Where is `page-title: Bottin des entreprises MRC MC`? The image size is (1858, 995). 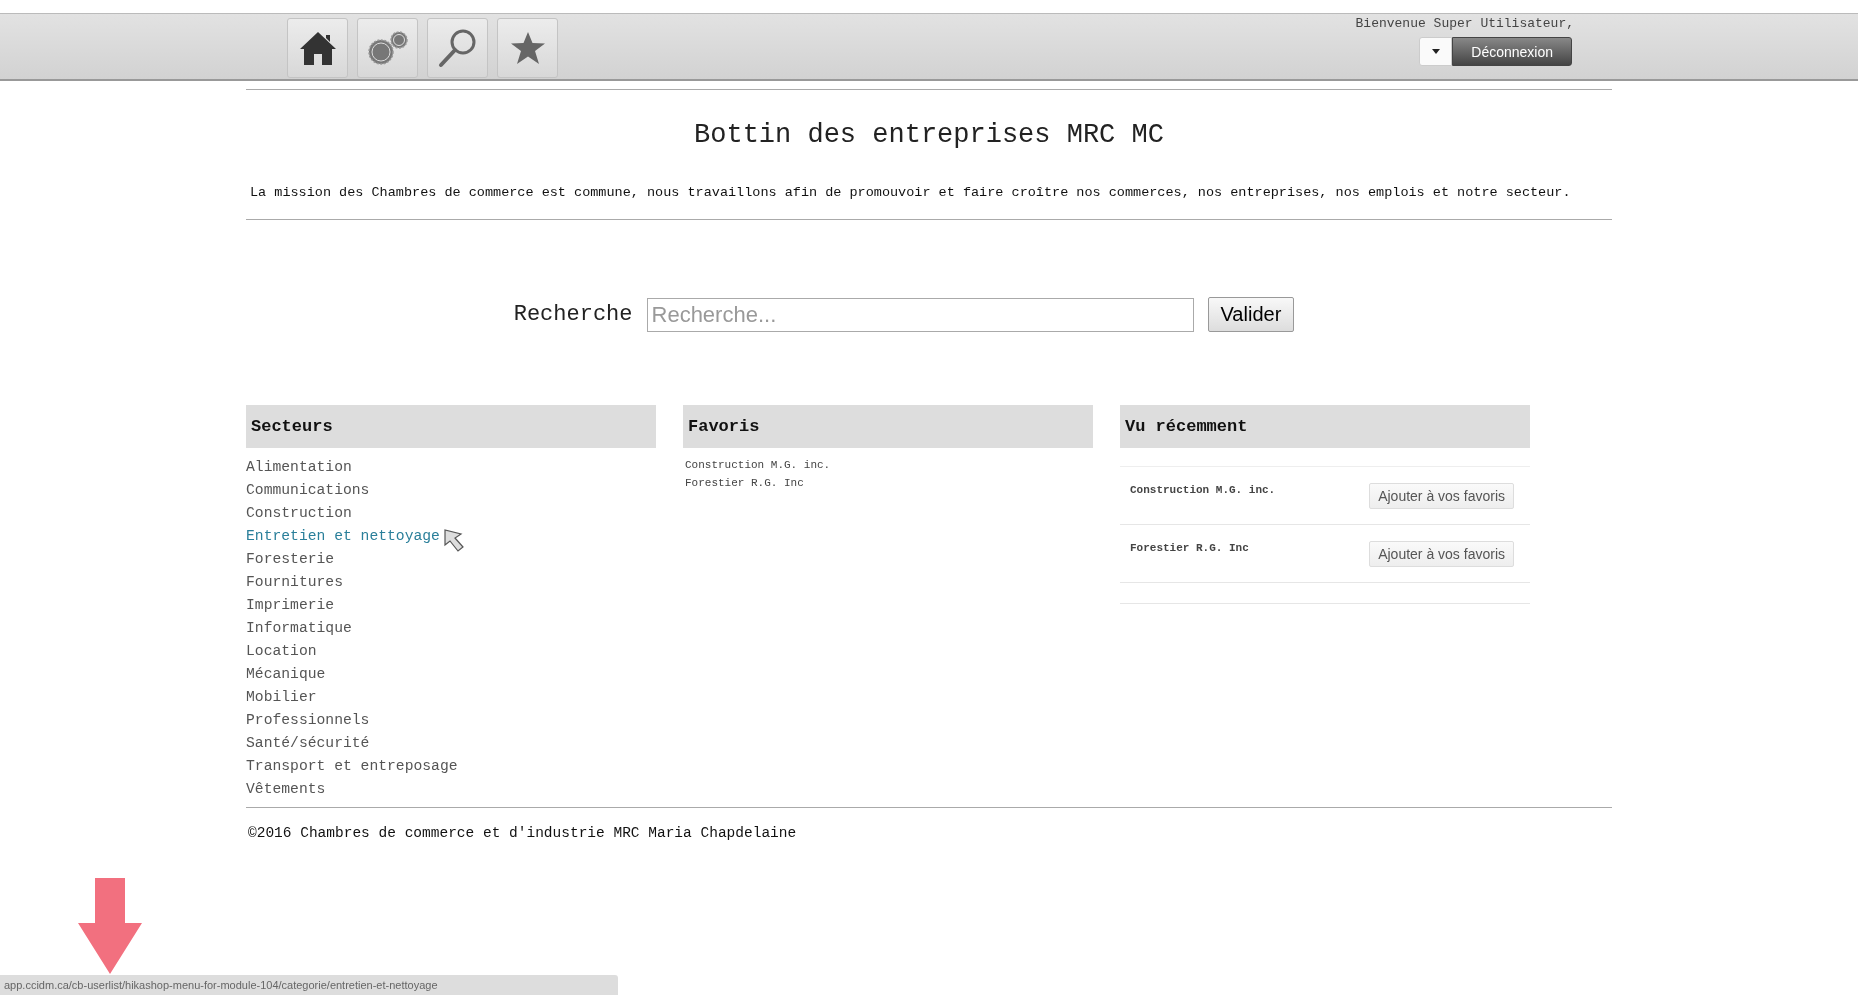
page-title: Bottin des entreprises MRC MC is located at coordinates (929, 135).